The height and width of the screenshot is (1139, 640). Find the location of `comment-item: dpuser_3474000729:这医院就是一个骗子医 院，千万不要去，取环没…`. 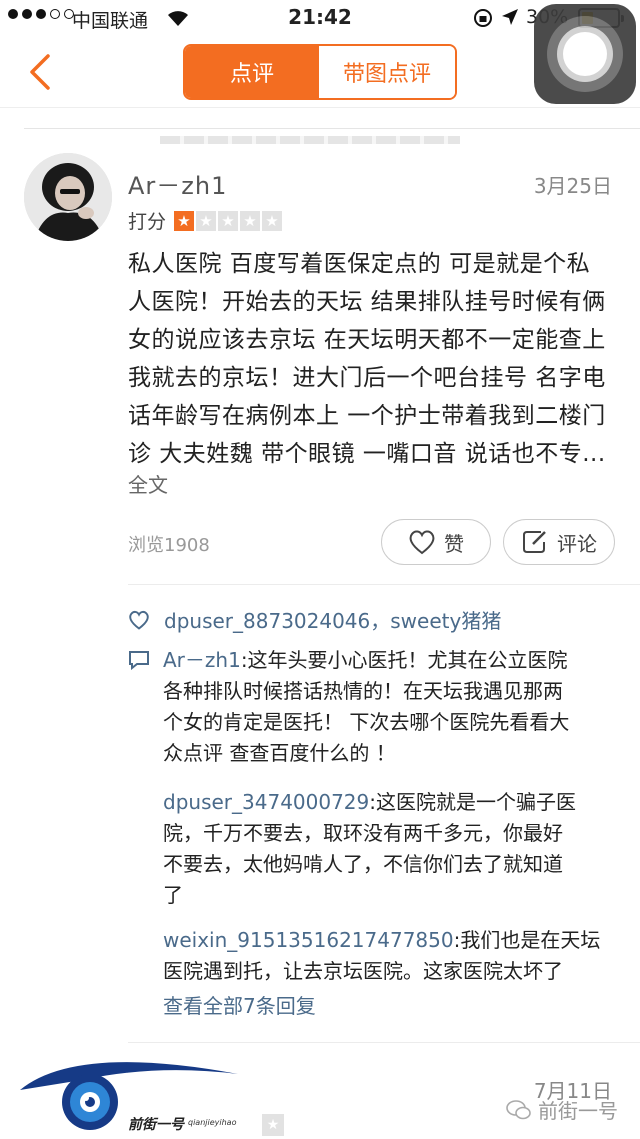

comment-item: dpuser_3474000729:这医院就是一个骗子医 院，千万不要去，取环没… is located at coordinates (393, 849).